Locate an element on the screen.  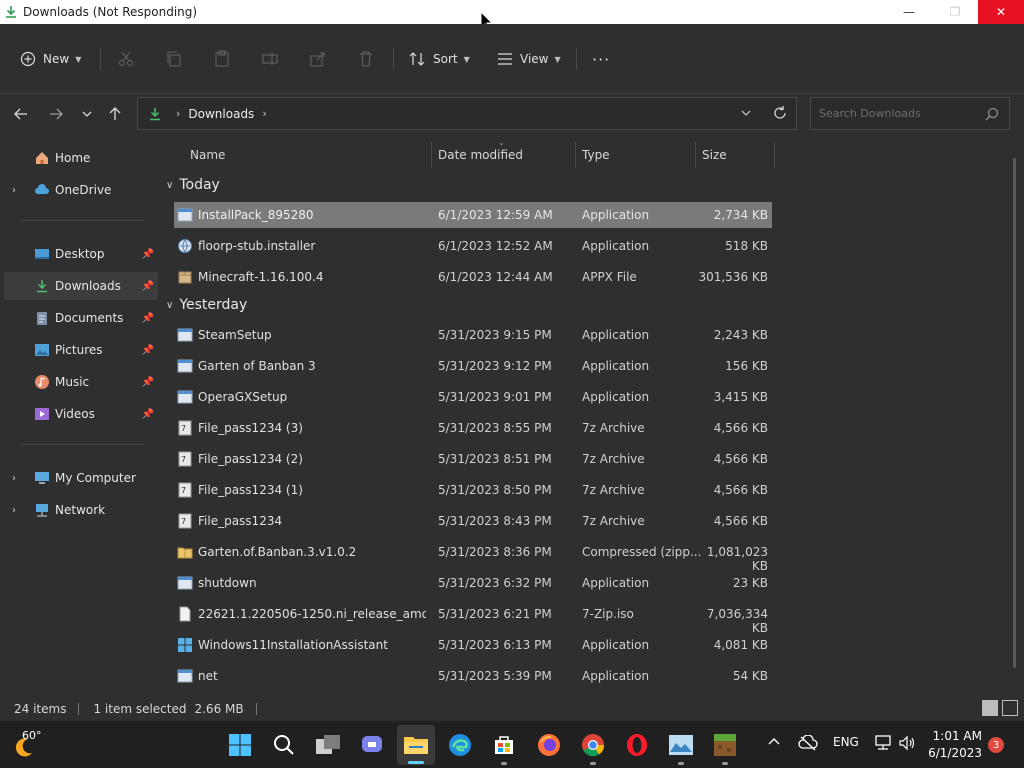
table-row: net 5/31/2023 5:39 PM Application 54 KB is located at coordinates (473, 676).